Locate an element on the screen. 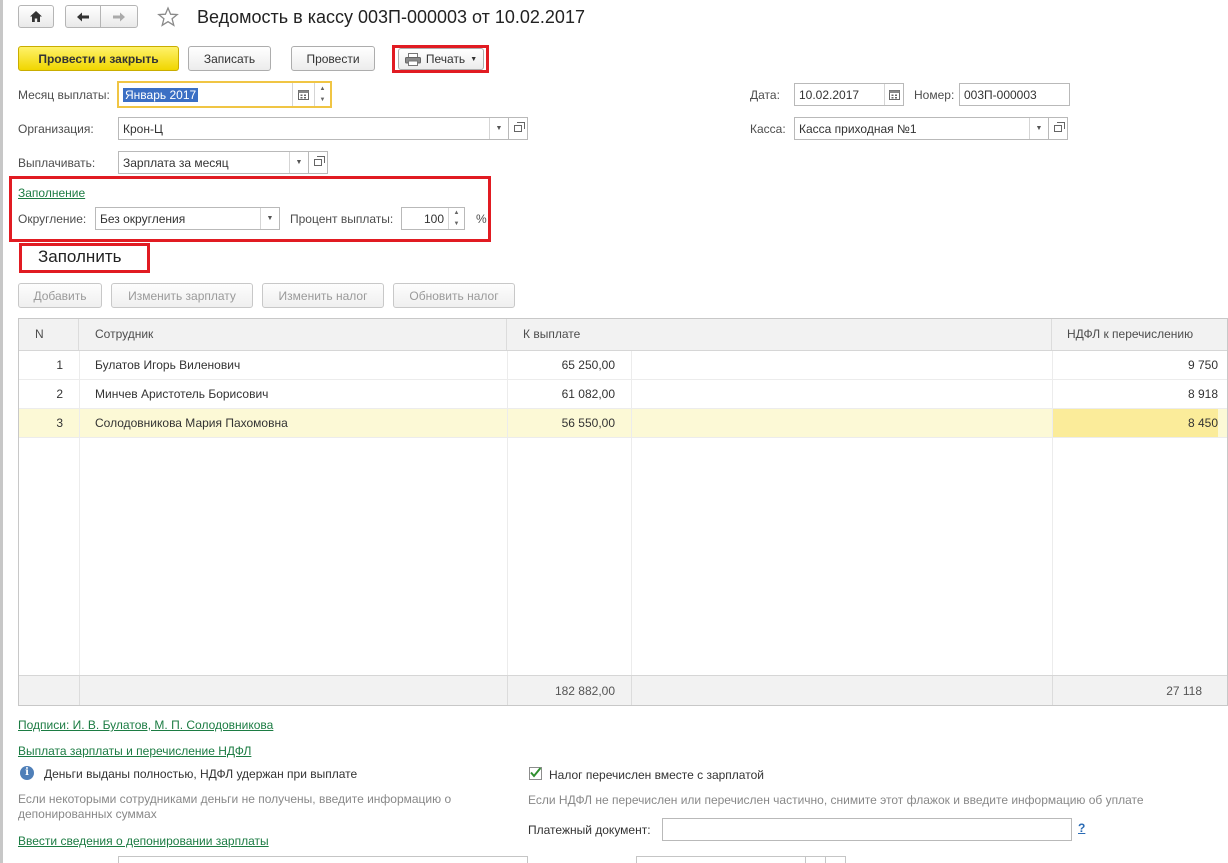  update-tax-button: Обновить налог is located at coordinates (454, 295).